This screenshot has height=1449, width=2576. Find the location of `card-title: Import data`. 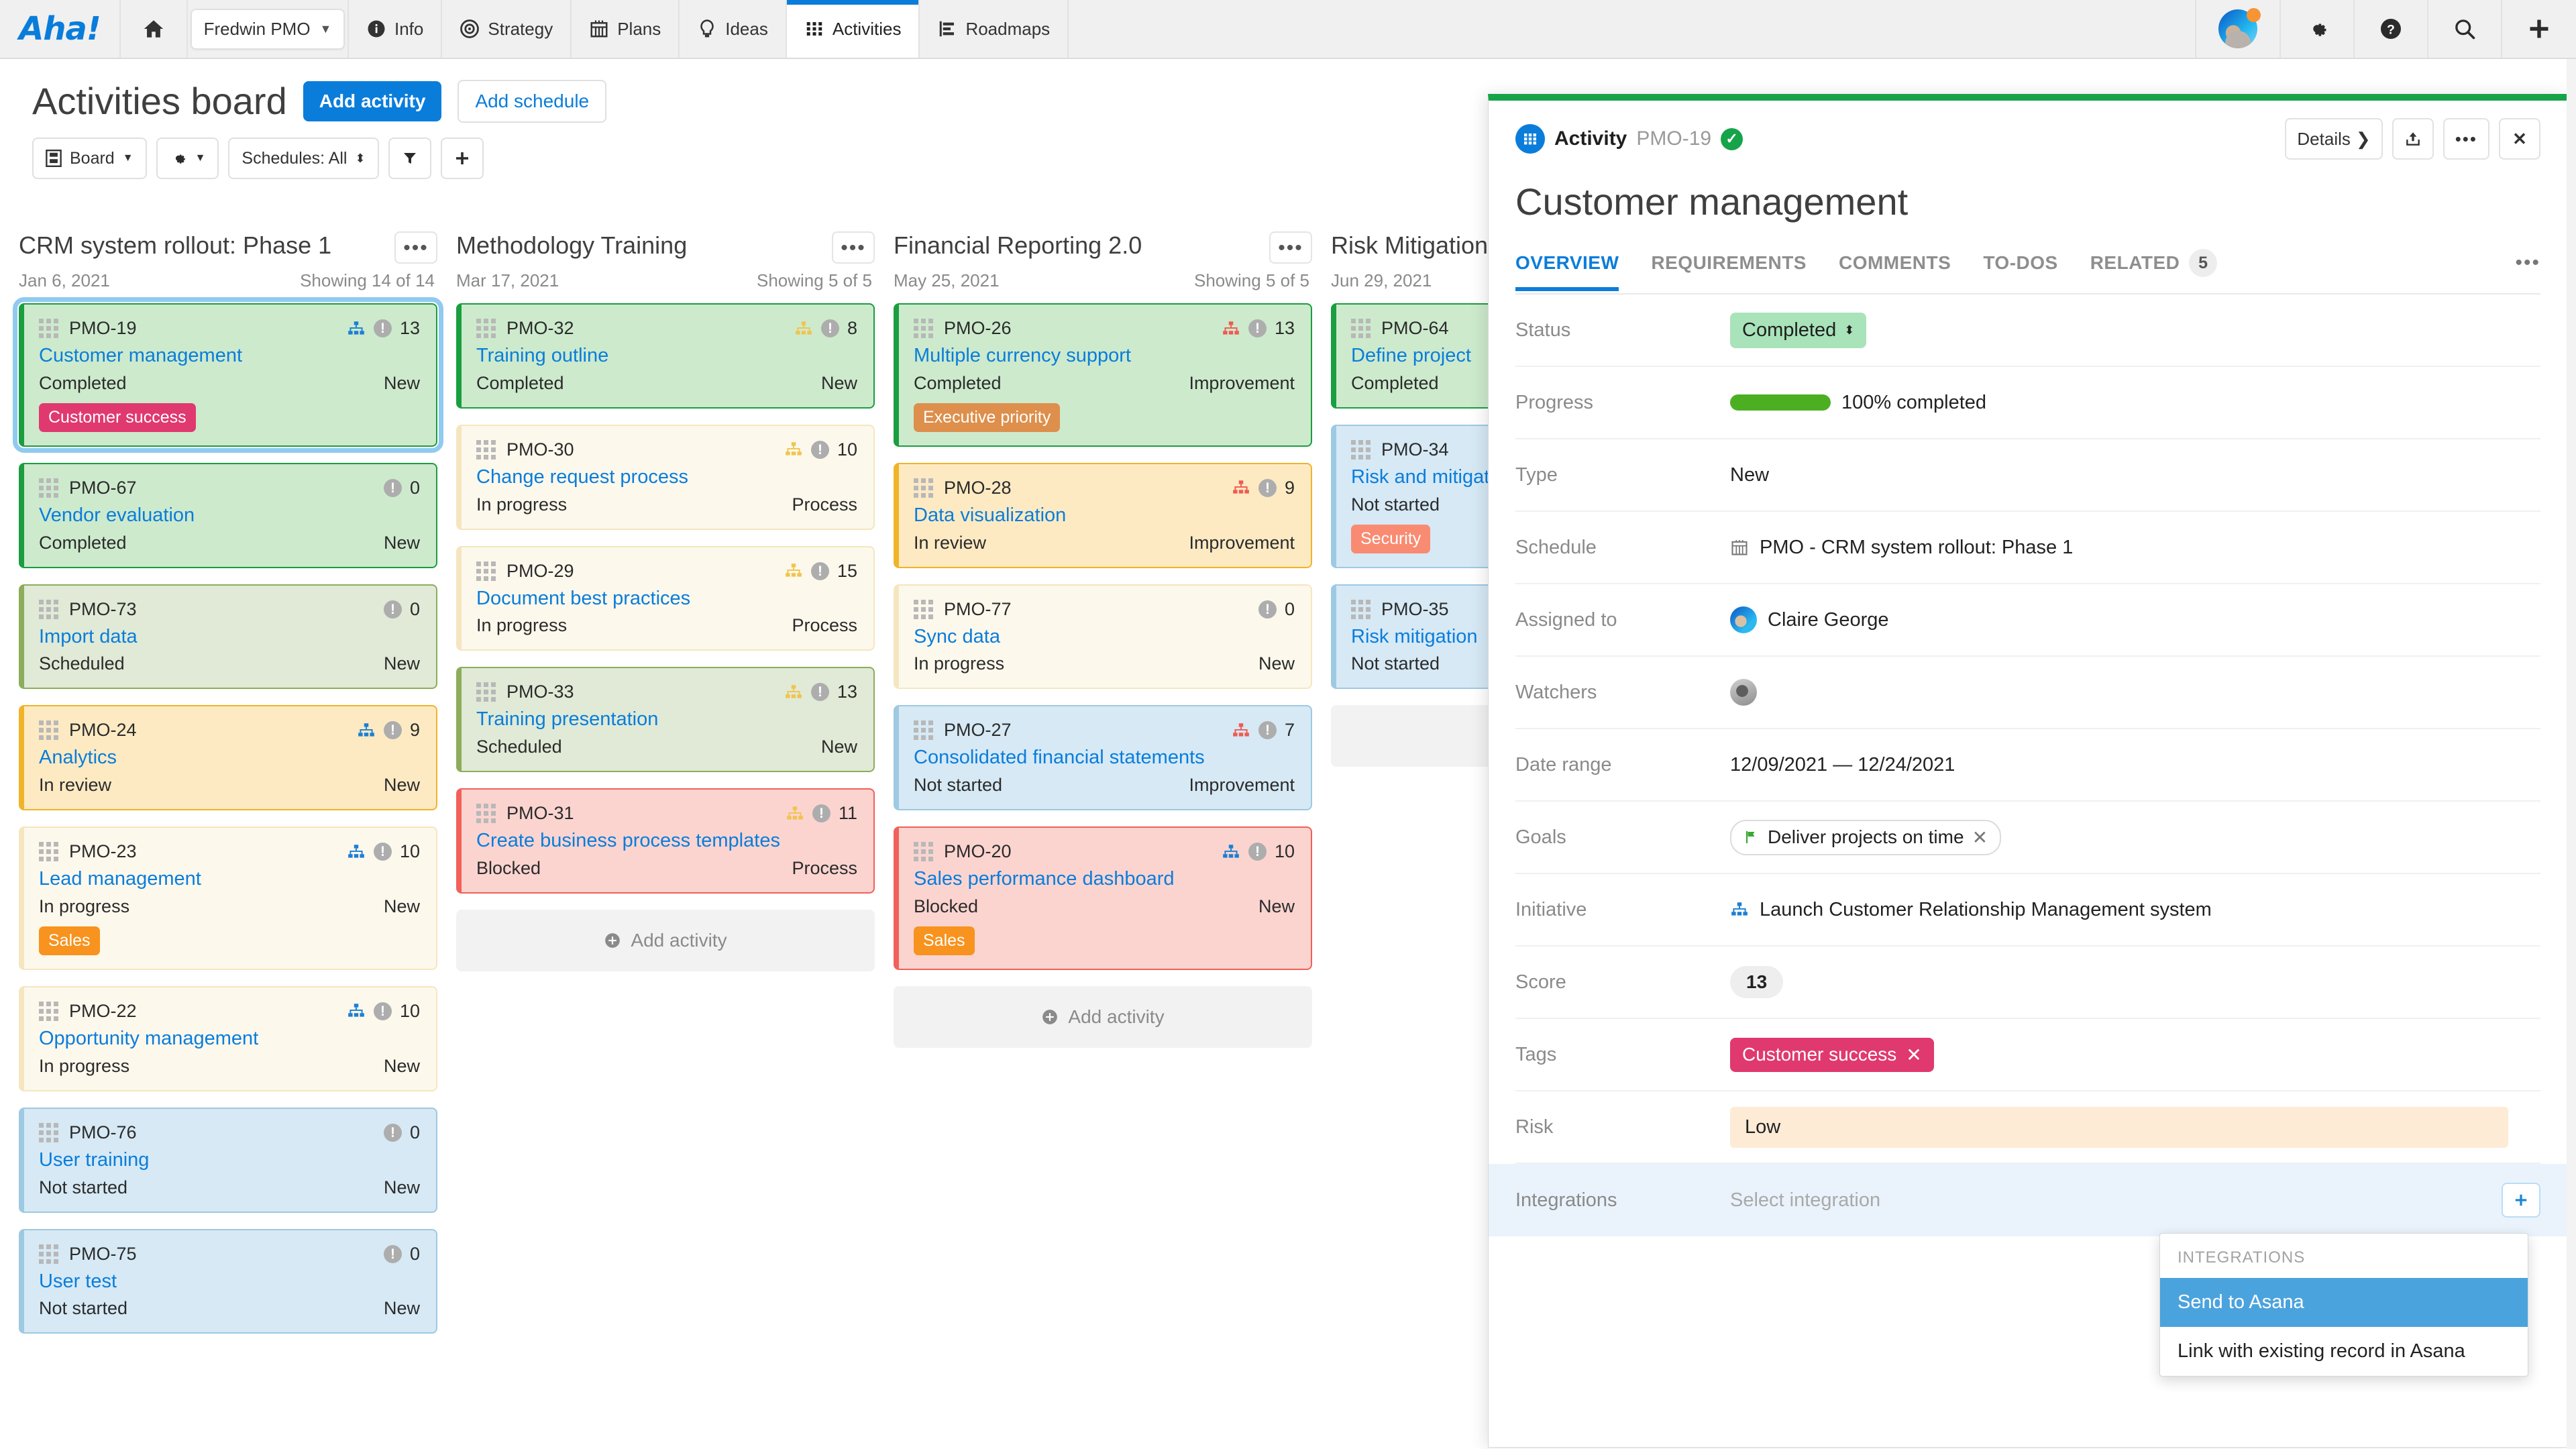

card-title: Import data is located at coordinates (229, 637).